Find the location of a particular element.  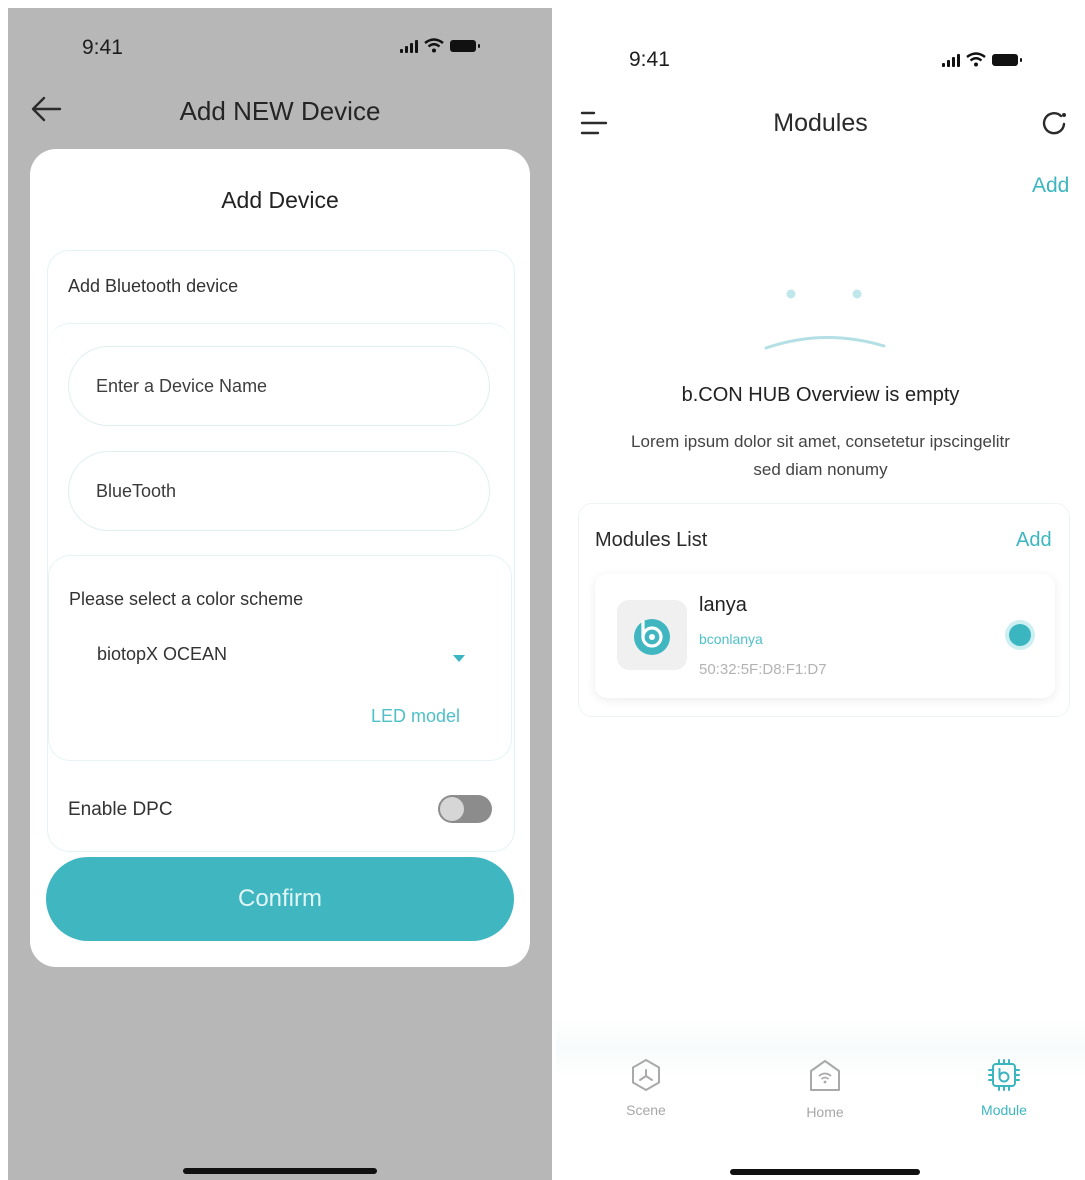

page-title: Add NEW Device is located at coordinates (280, 111).